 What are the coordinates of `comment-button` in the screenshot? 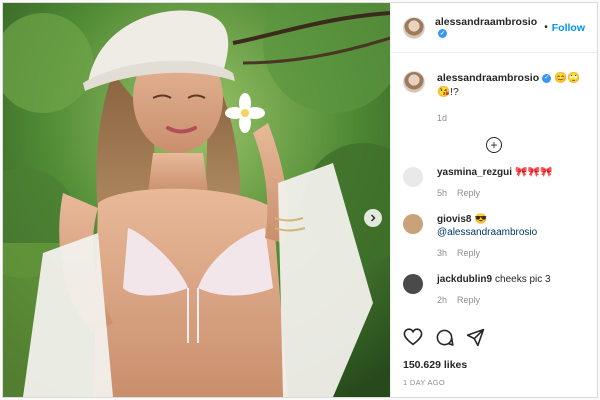 It's located at (444, 337).